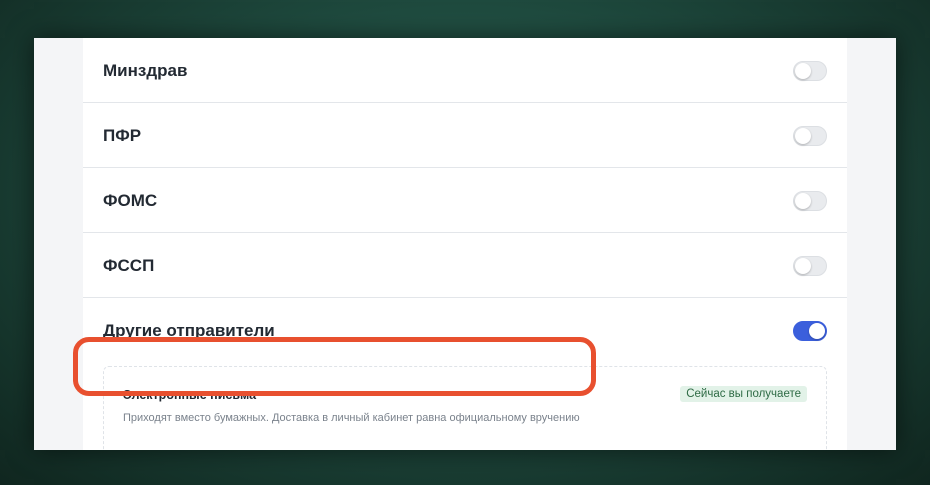 The image size is (930, 485). Describe the element at coordinates (743, 394) in the screenshot. I see `status-badge: Сейчас вы получаете` at that location.